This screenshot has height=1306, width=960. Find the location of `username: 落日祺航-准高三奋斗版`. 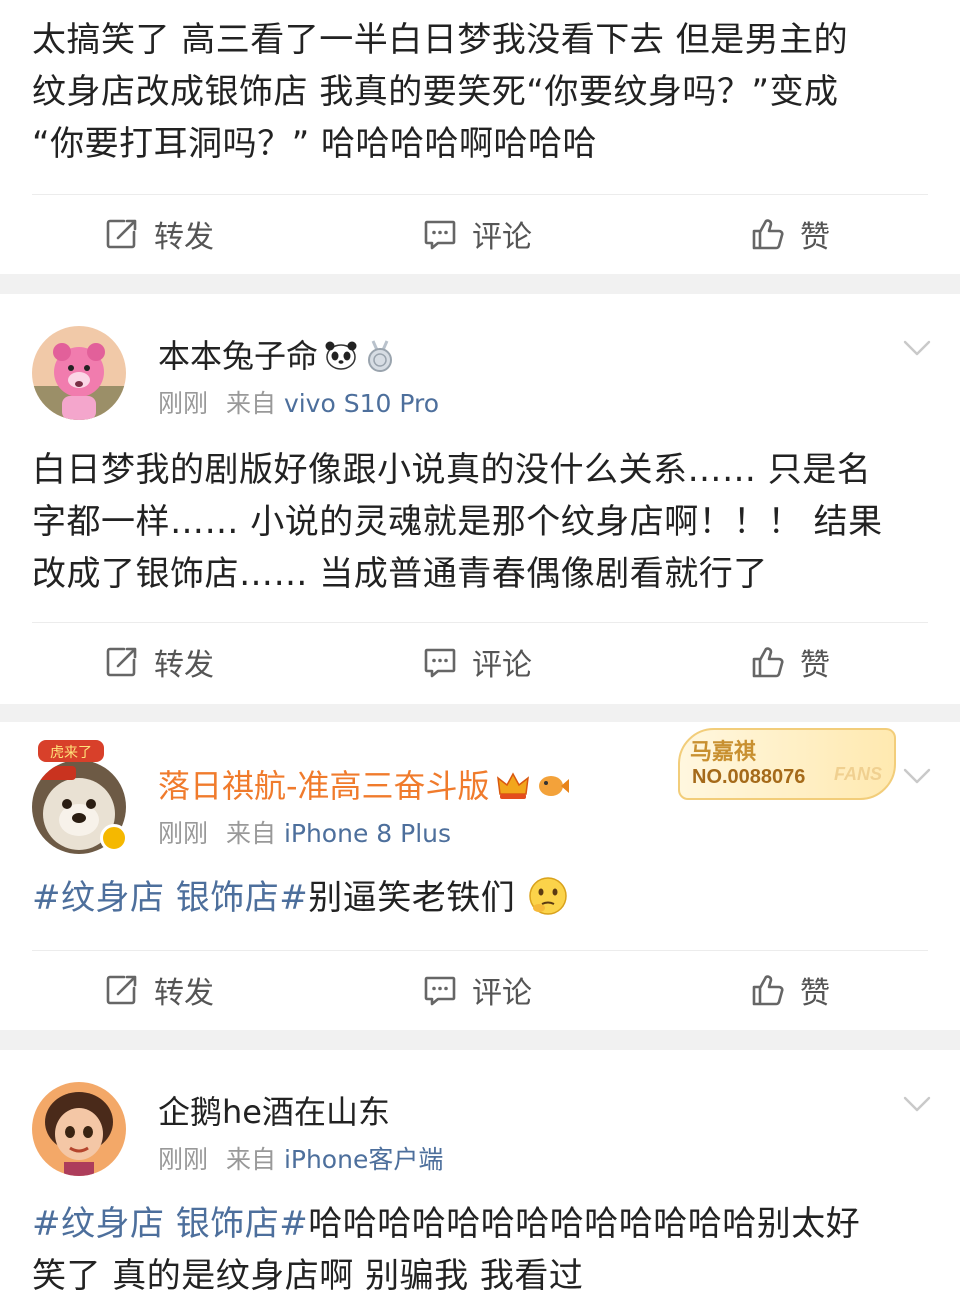

username: 落日祺航-准高三奋斗版 is located at coordinates (364, 786).